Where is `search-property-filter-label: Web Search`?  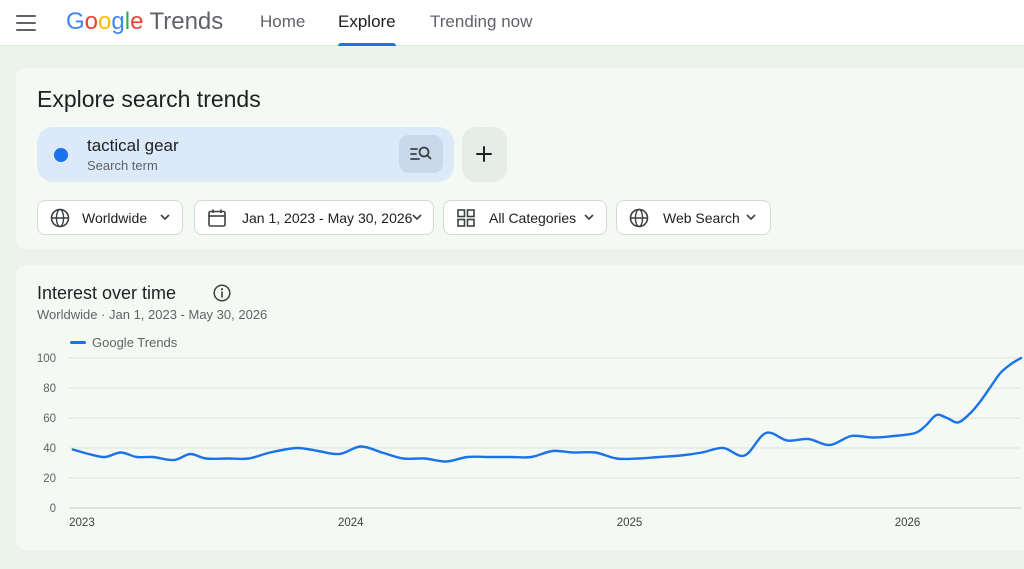
search-property-filter-label: Web Search is located at coordinates (701, 218).